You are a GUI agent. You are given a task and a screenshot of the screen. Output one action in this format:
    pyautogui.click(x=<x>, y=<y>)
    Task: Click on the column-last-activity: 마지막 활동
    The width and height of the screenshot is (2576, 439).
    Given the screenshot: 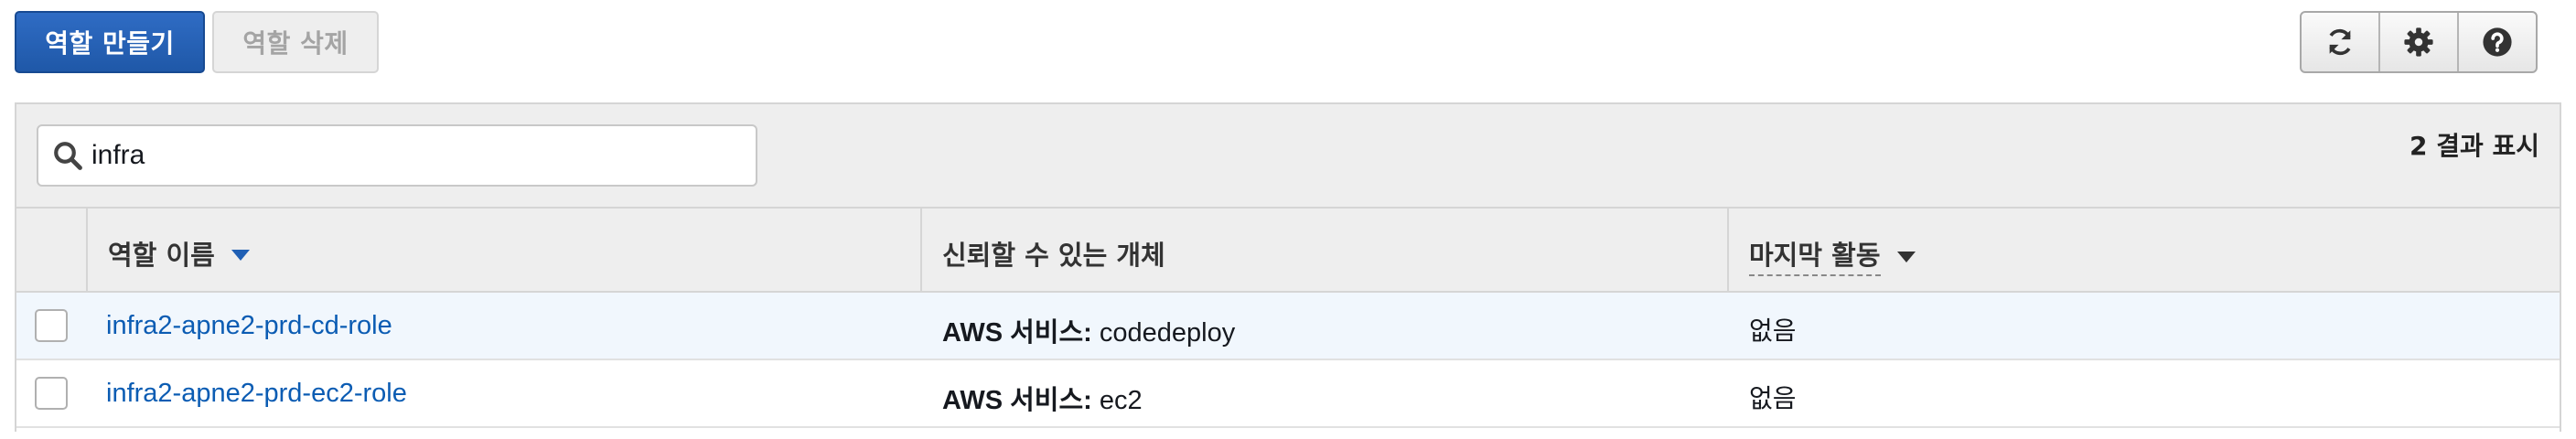 What is the action you would take?
    pyautogui.click(x=2146, y=250)
    